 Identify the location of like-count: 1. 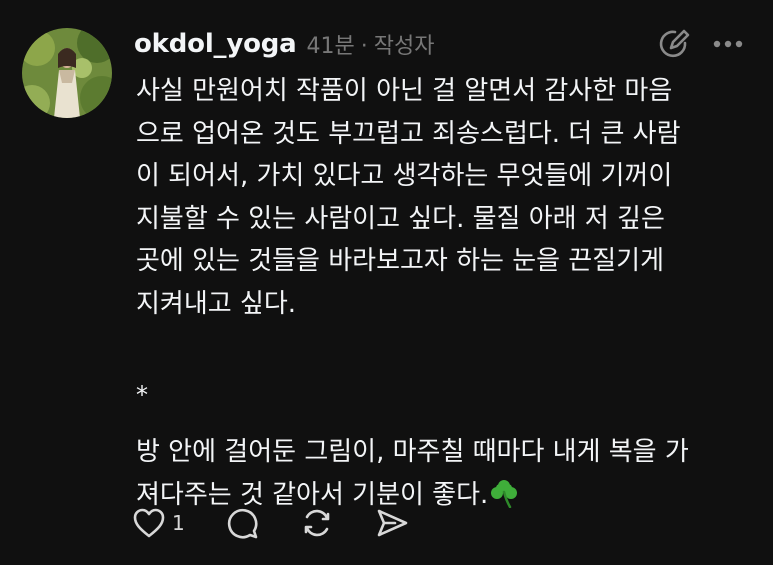
(178, 523).